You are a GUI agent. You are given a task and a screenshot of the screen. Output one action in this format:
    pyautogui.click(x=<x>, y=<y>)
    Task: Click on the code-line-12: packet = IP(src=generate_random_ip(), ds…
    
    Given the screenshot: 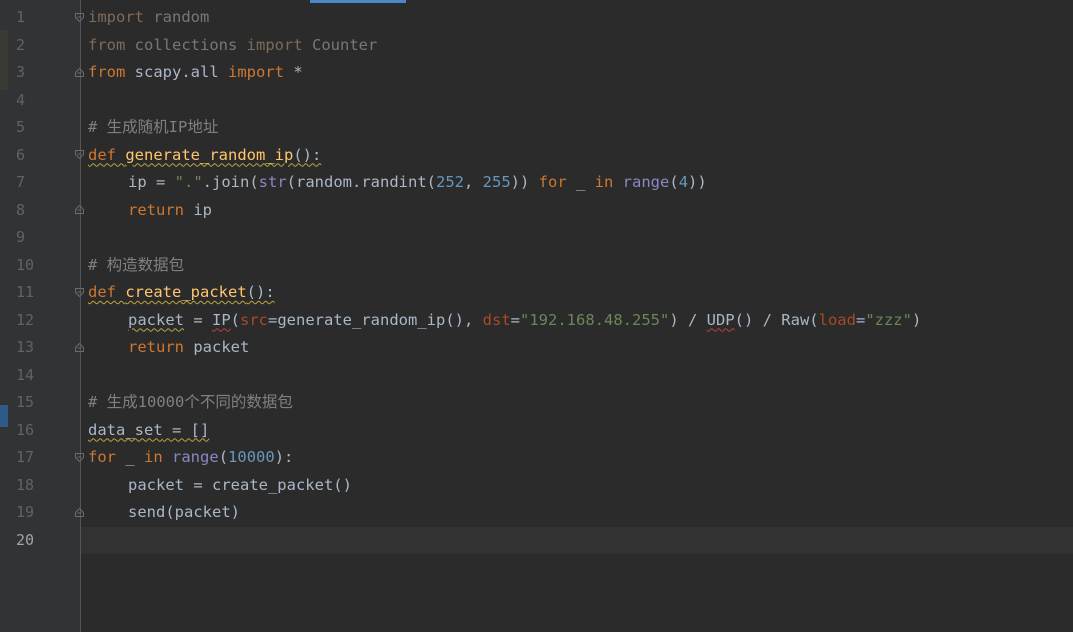 What is the action you would take?
    pyautogui.click(x=580, y=321)
    